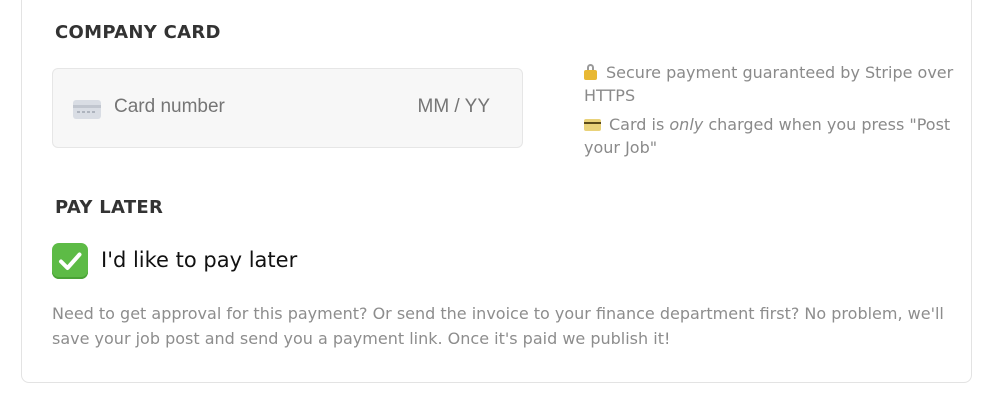 The width and height of the screenshot is (1000, 407). I want to click on card-number-input: Card number MM / YY, so click(287, 108).